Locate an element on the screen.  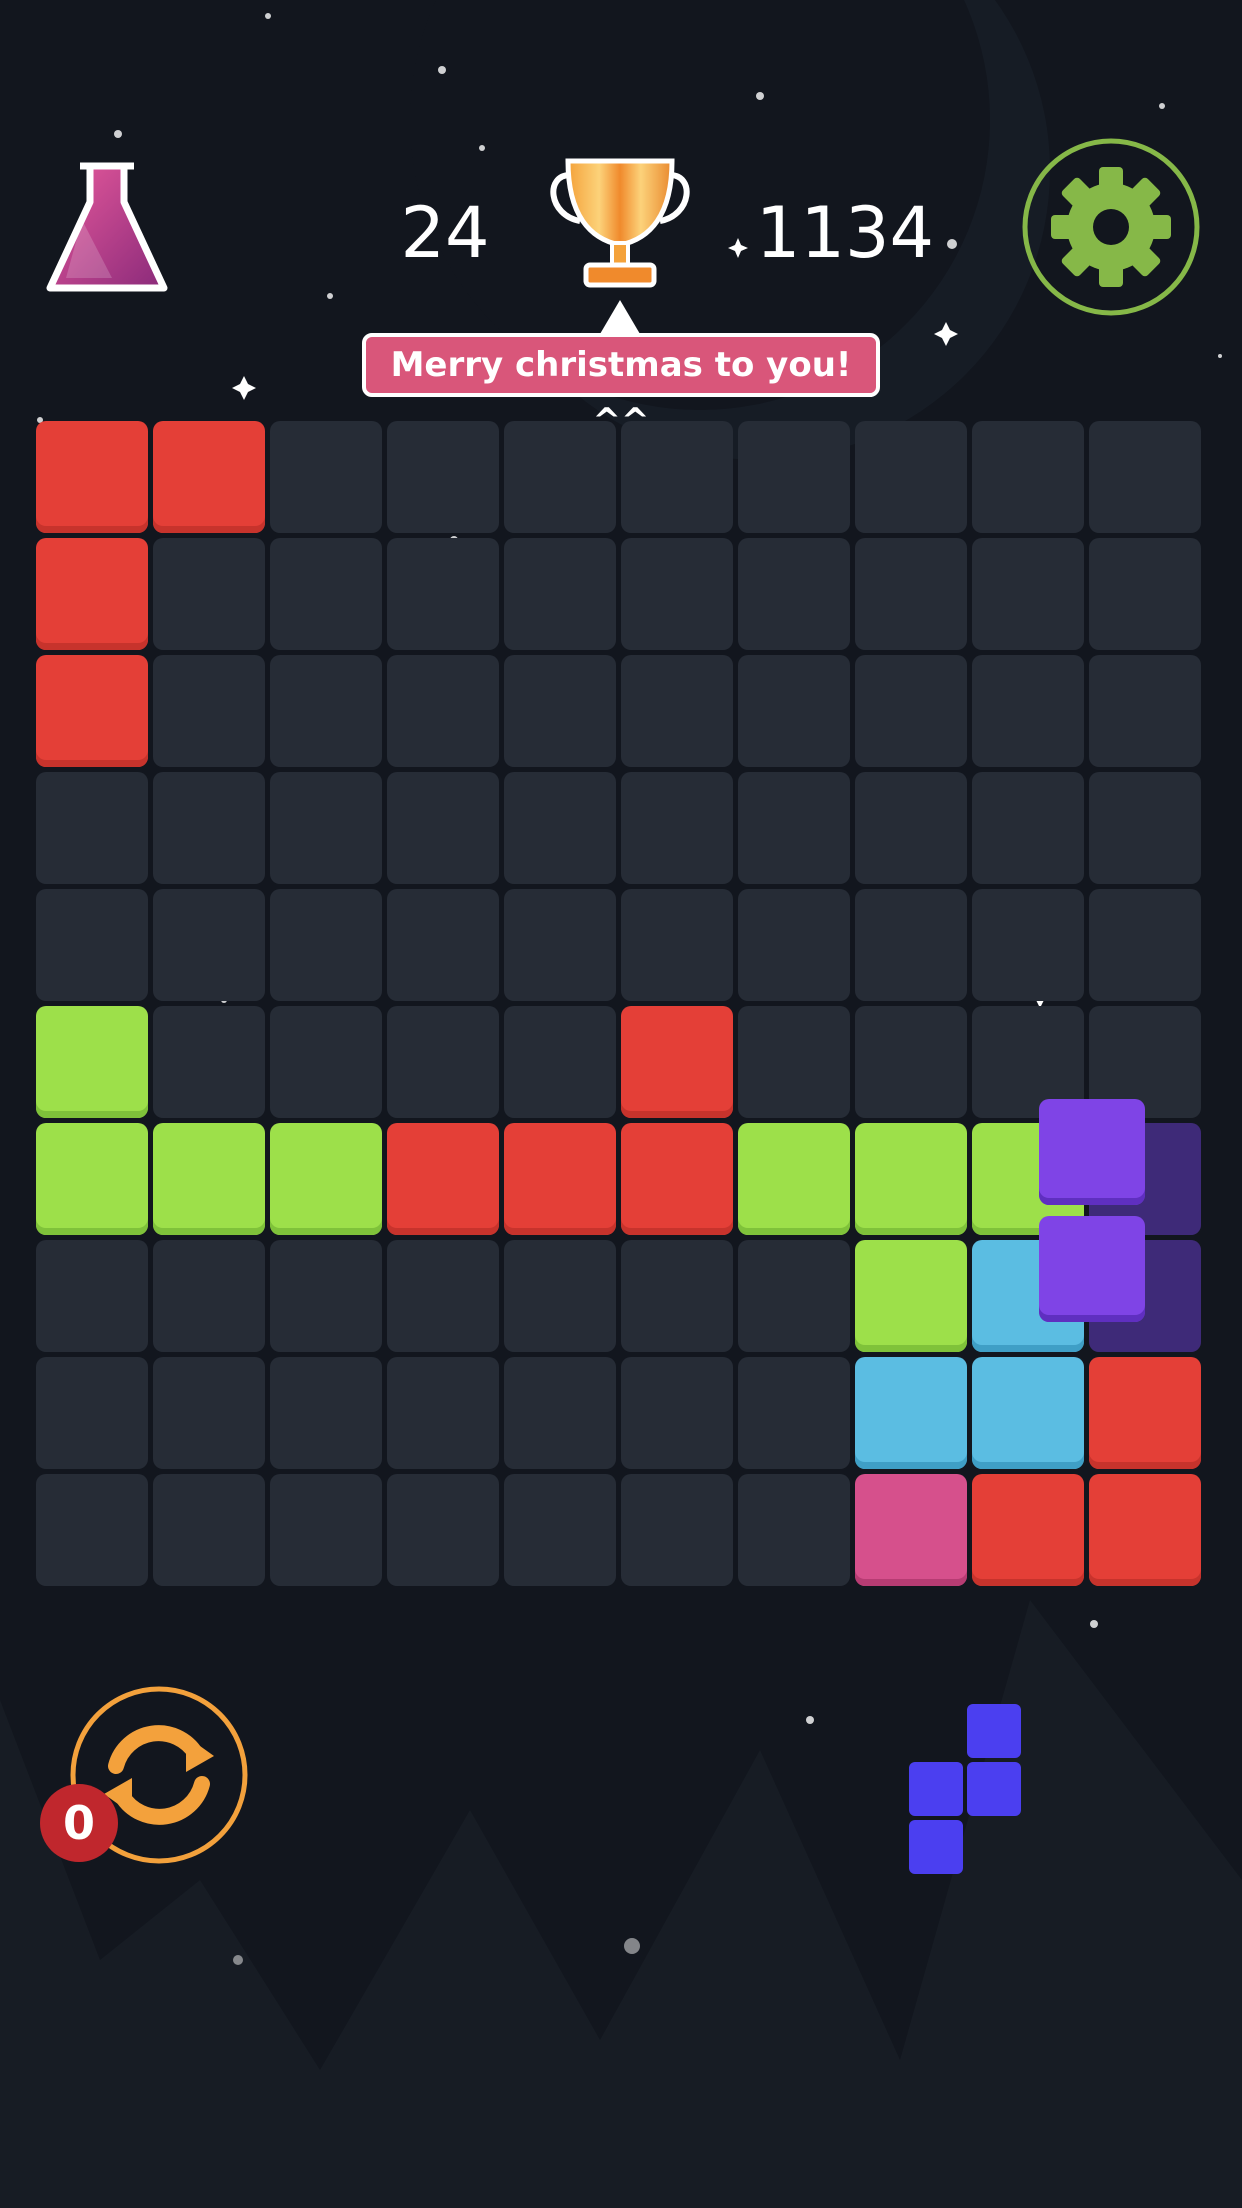
gear-icon is located at coordinates (1111, 227).